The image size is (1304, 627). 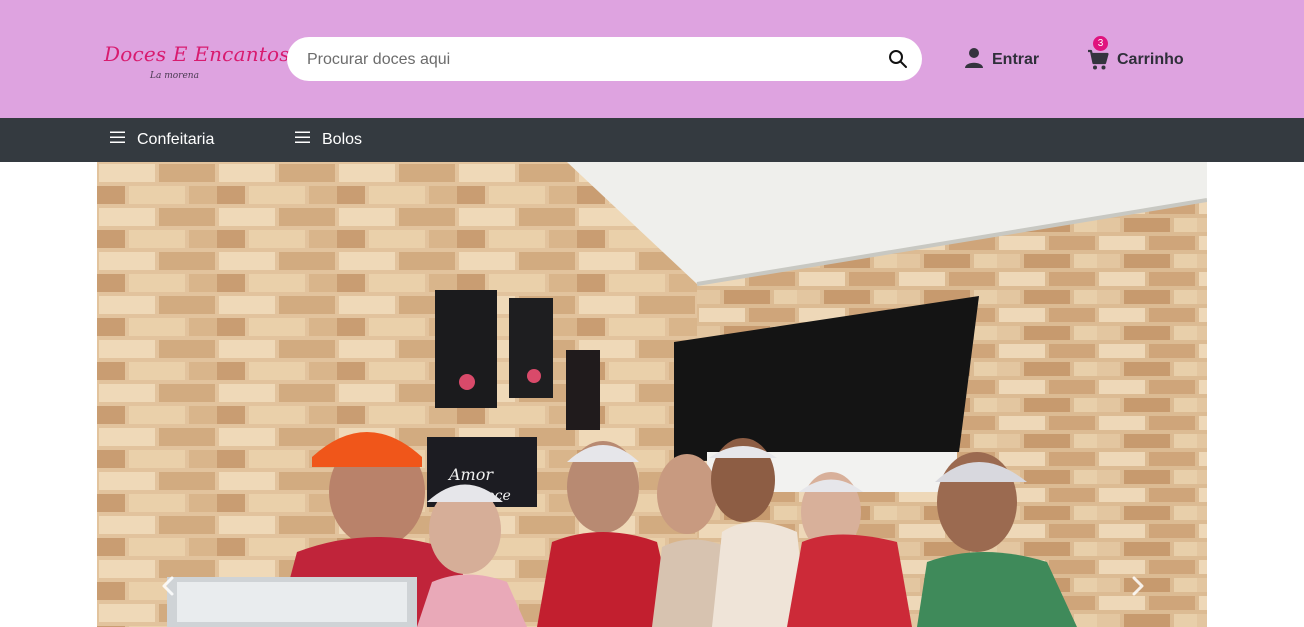 What do you see at coordinates (898, 59) in the screenshot?
I see `search-icon` at bounding box center [898, 59].